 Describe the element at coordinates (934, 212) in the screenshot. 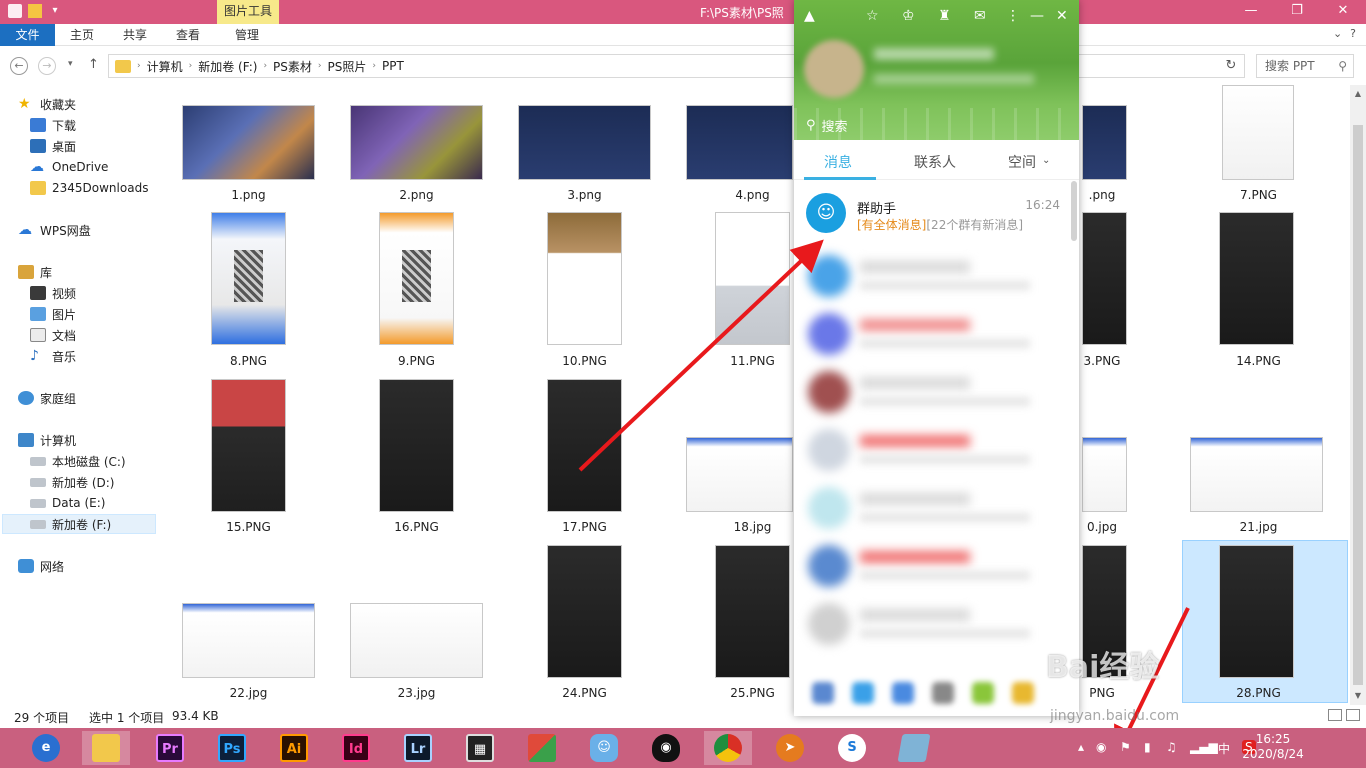

I see `conversation-group-assistant: ☺ 群助手 16:24 [有全体消息][22个群有新消息]` at that location.